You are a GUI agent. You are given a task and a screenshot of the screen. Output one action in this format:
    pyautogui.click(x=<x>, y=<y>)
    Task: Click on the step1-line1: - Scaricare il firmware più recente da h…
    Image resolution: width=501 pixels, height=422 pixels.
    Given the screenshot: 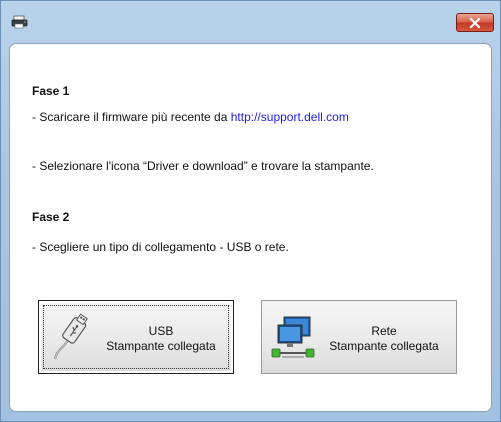 What is the action you would take?
    pyautogui.click(x=190, y=117)
    